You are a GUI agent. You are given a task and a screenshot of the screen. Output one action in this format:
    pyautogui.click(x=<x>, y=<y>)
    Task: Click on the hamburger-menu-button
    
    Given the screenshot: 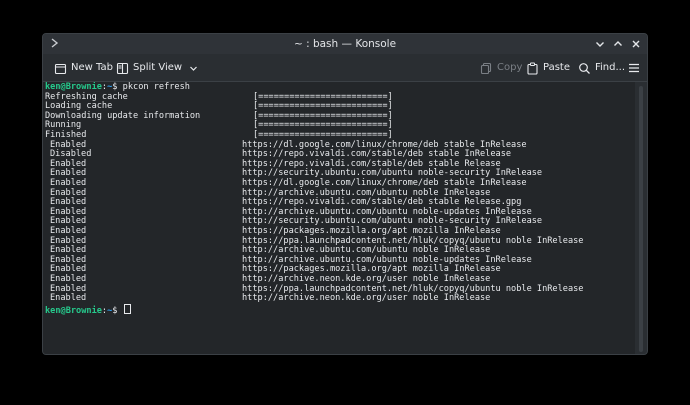 What is the action you would take?
    pyautogui.click(x=634, y=68)
    